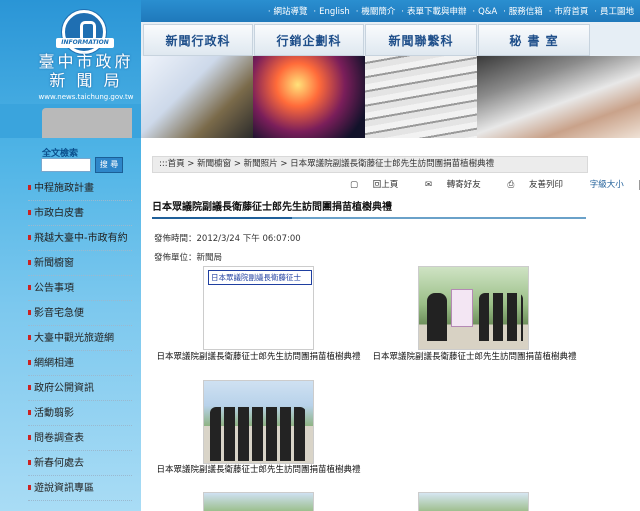 The width and height of the screenshot is (640, 511). I want to click on link-about: 機關簡介, so click(374, 12).